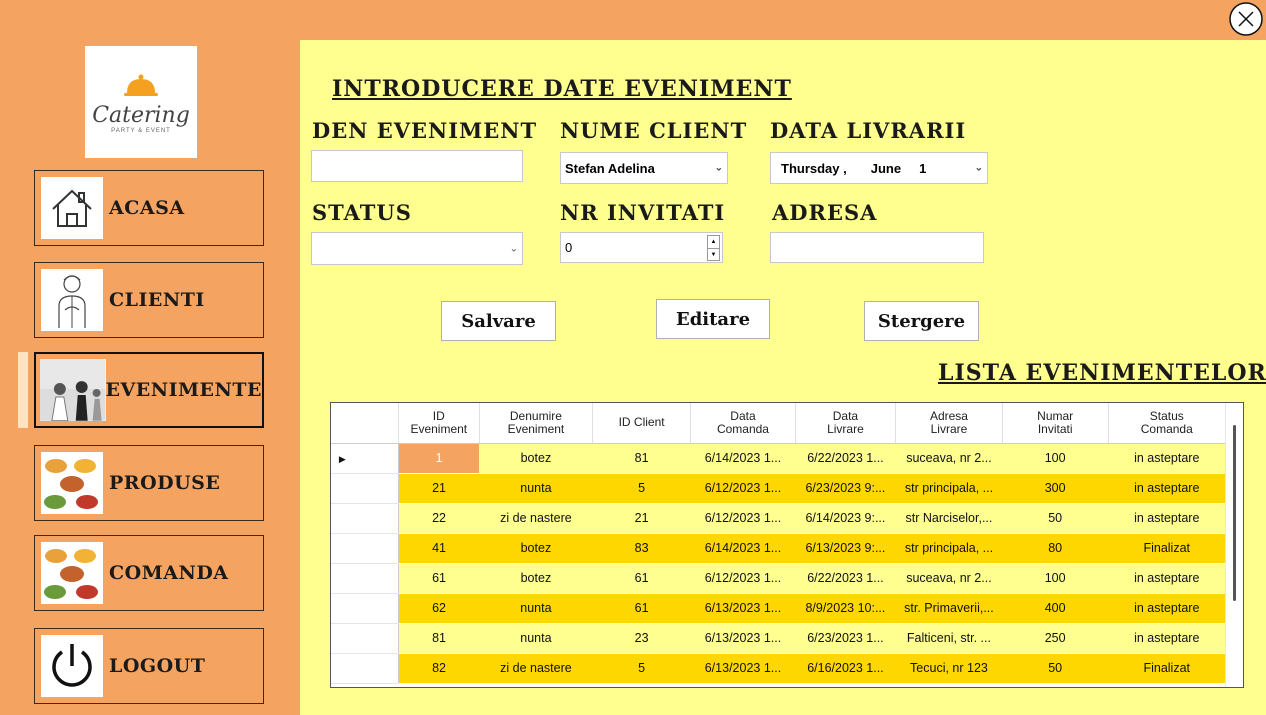 The image size is (1266, 715). What do you see at coordinates (1167, 423) in the screenshot?
I see `column-header: Status Comanda` at bounding box center [1167, 423].